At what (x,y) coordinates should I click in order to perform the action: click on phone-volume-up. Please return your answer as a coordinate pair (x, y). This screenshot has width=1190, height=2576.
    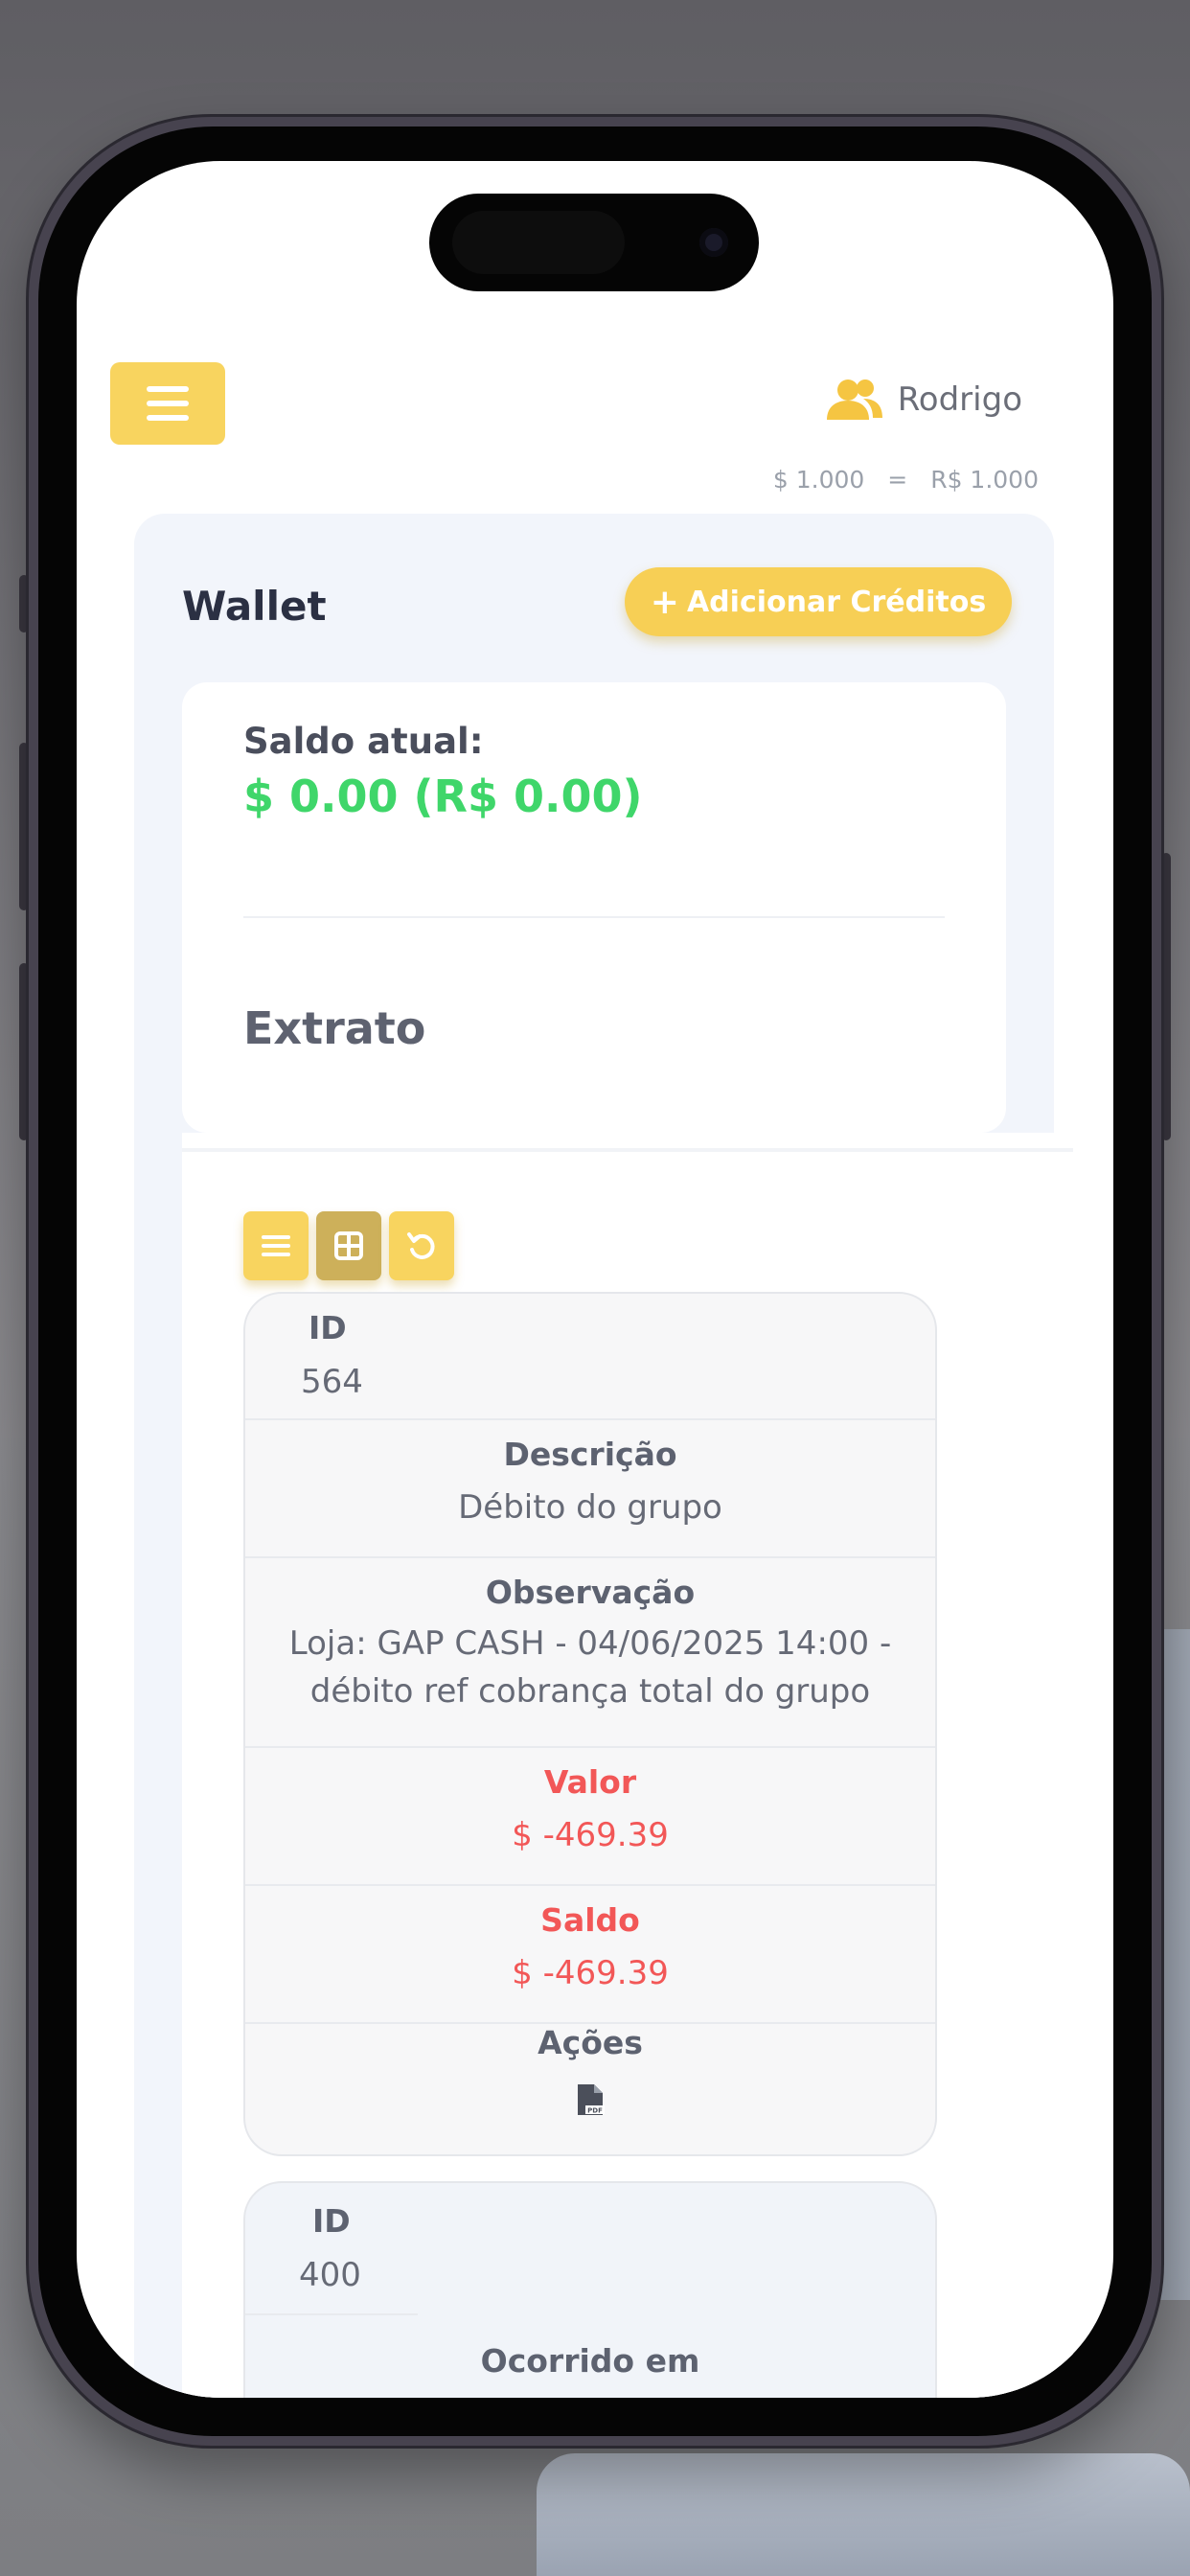
    Looking at the image, I should click on (24, 826).